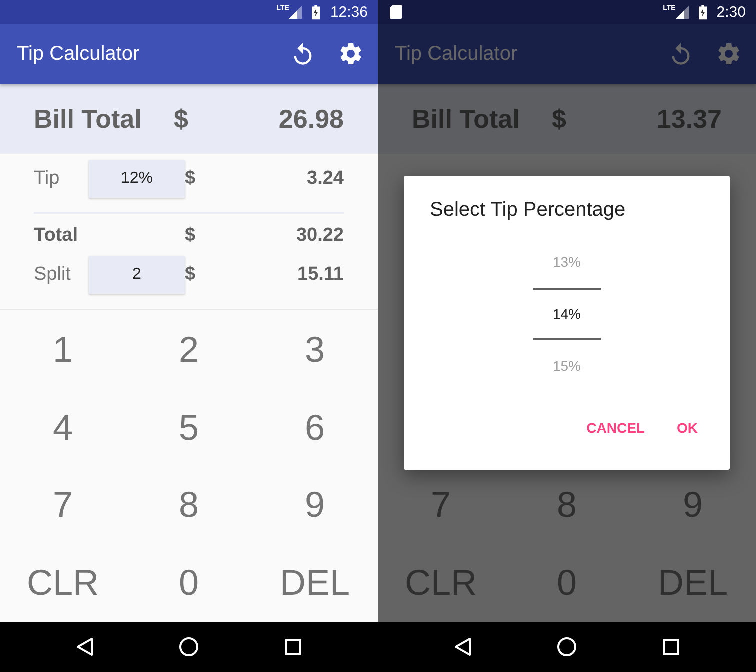  What do you see at coordinates (63, 583) in the screenshot?
I see `keypad-key: CLR` at bounding box center [63, 583].